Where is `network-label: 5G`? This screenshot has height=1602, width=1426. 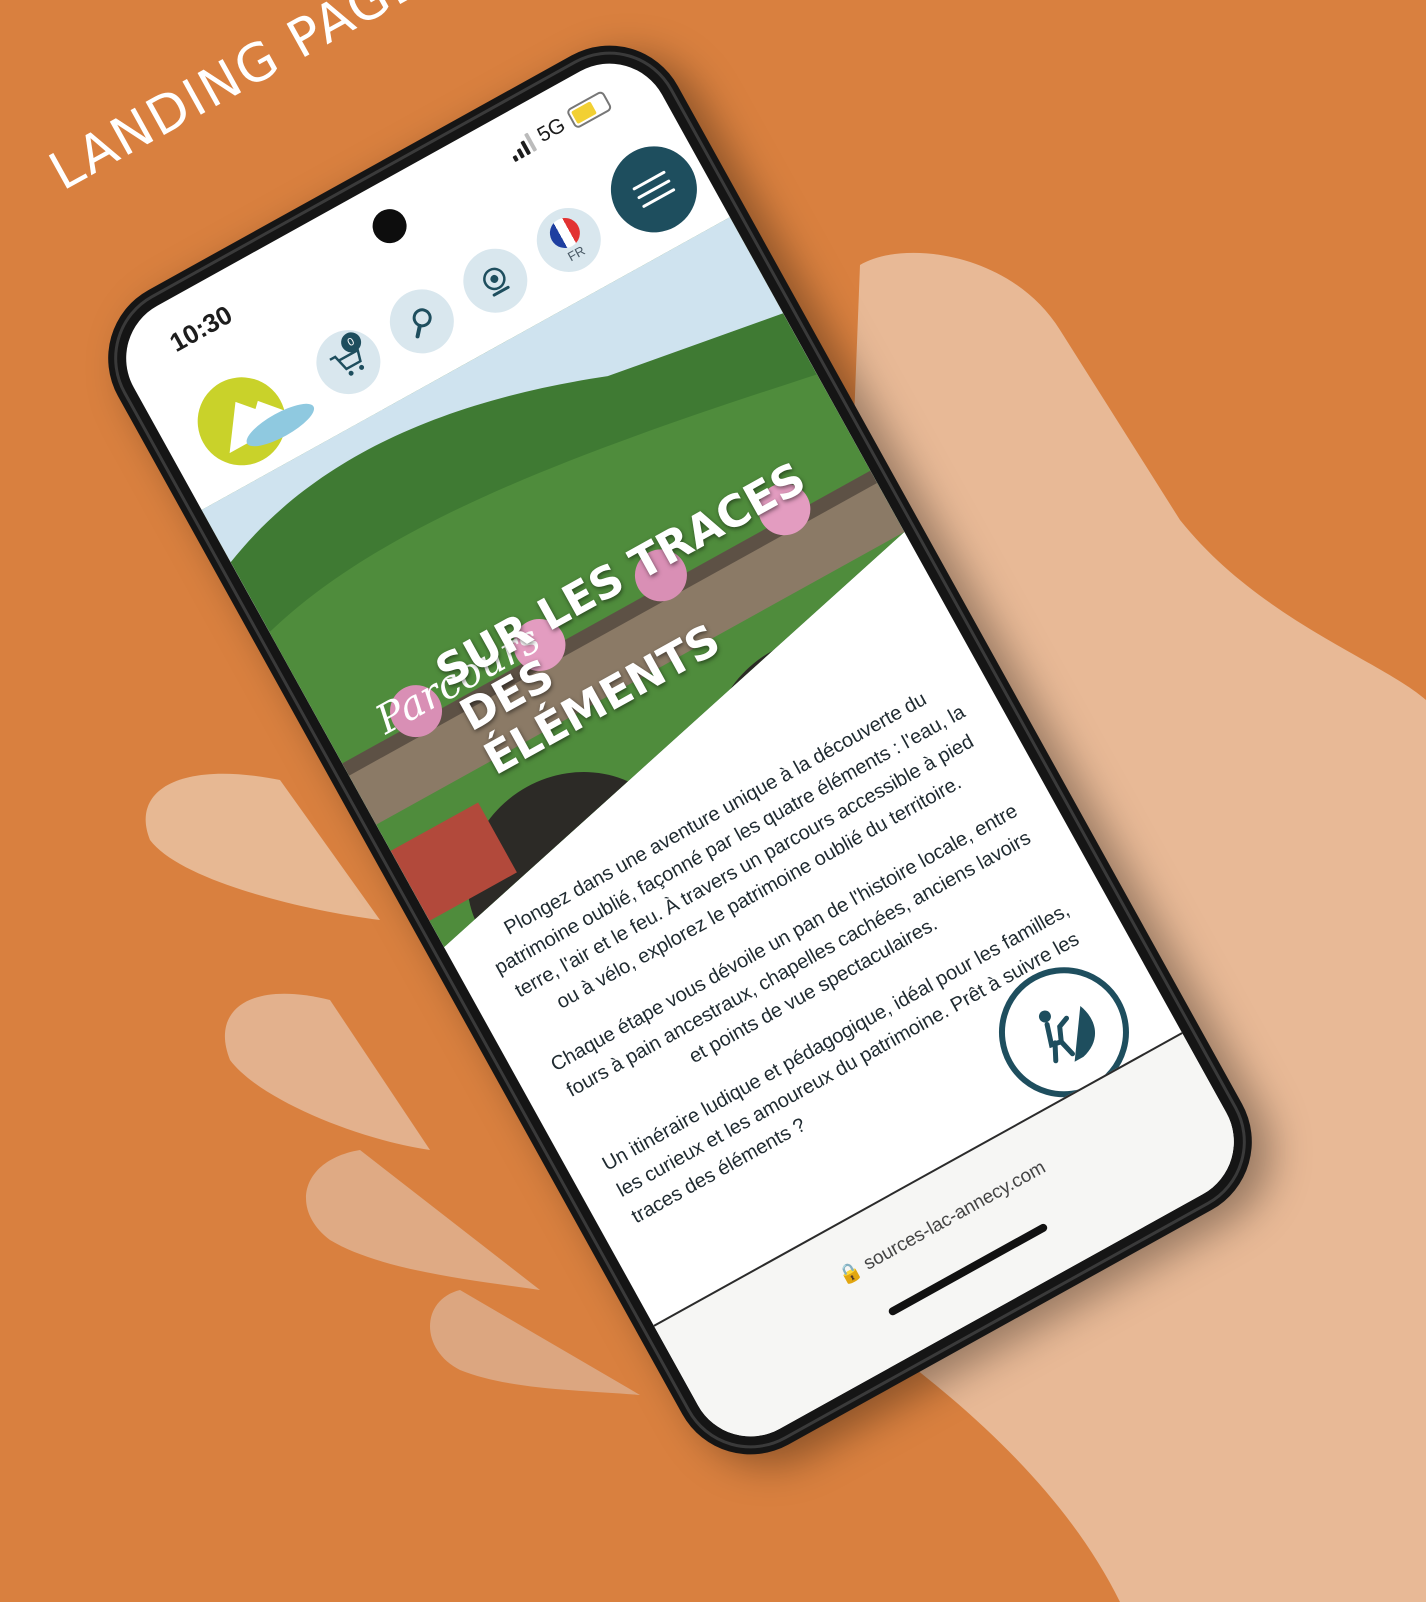
network-label: 5G is located at coordinates (551, 130).